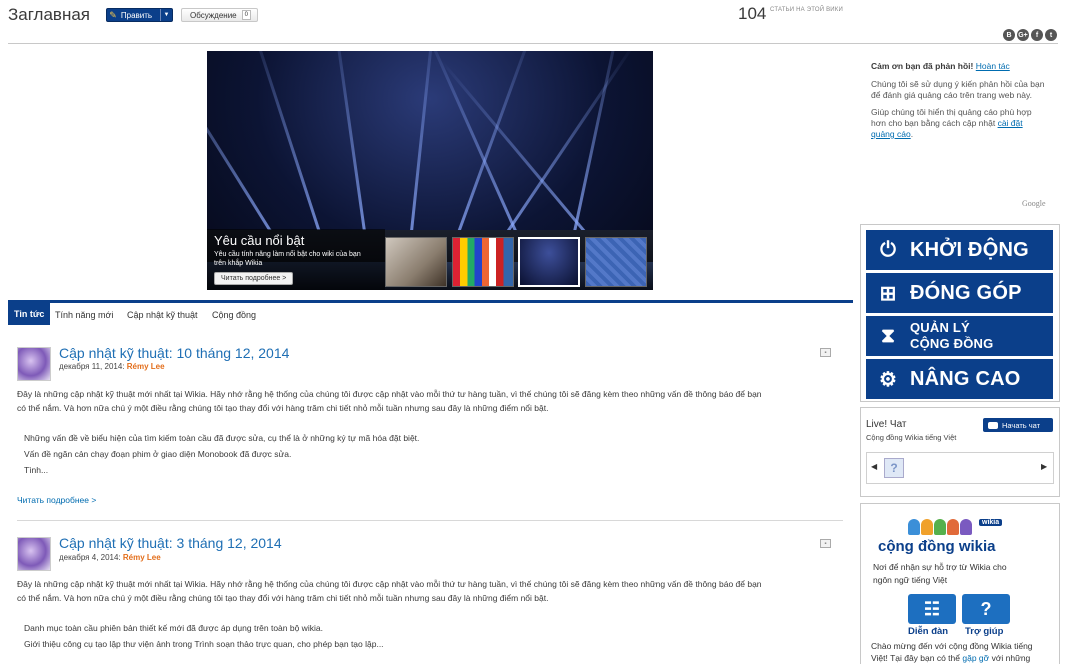 Image resolution: width=1066 pixels, height=664 pixels. What do you see at coordinates (213, 15) in the screenshot?
I see `talk-button-label: Обсуждение` at bounding box center [213, 15].